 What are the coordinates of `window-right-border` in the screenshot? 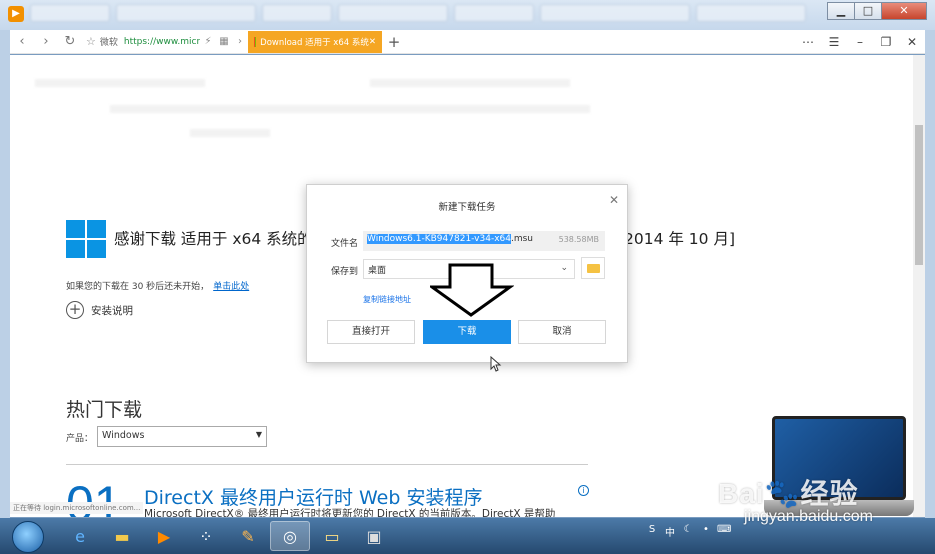 It's located at (930, 275).